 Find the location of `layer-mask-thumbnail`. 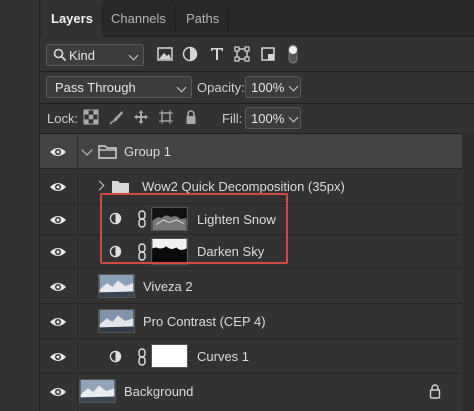

layer-mask-thumbnail is located at coordinates (169, 356).